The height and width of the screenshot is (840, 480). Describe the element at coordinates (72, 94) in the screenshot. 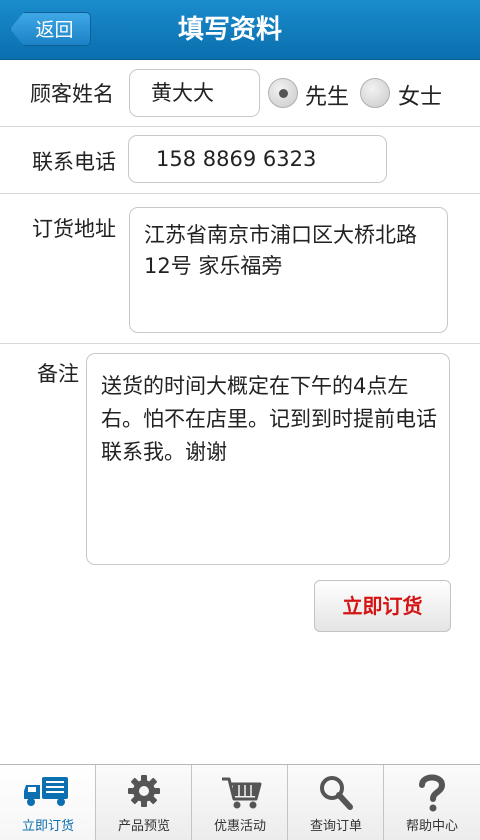

I see `name-label: 顾客姓名` at that location.